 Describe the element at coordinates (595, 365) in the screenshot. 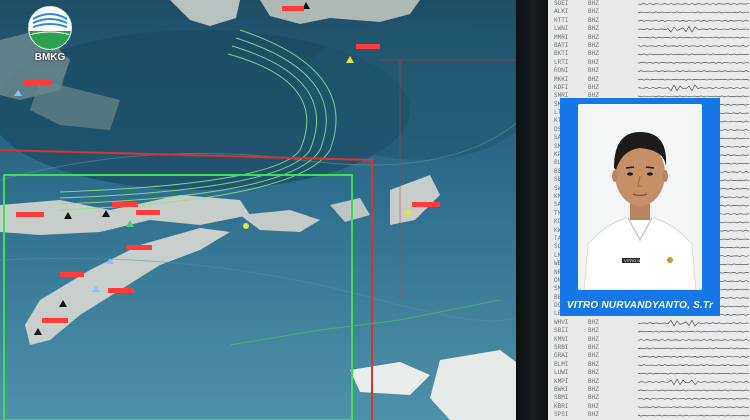

I see `station-row: BLMI BHZ` at that location.